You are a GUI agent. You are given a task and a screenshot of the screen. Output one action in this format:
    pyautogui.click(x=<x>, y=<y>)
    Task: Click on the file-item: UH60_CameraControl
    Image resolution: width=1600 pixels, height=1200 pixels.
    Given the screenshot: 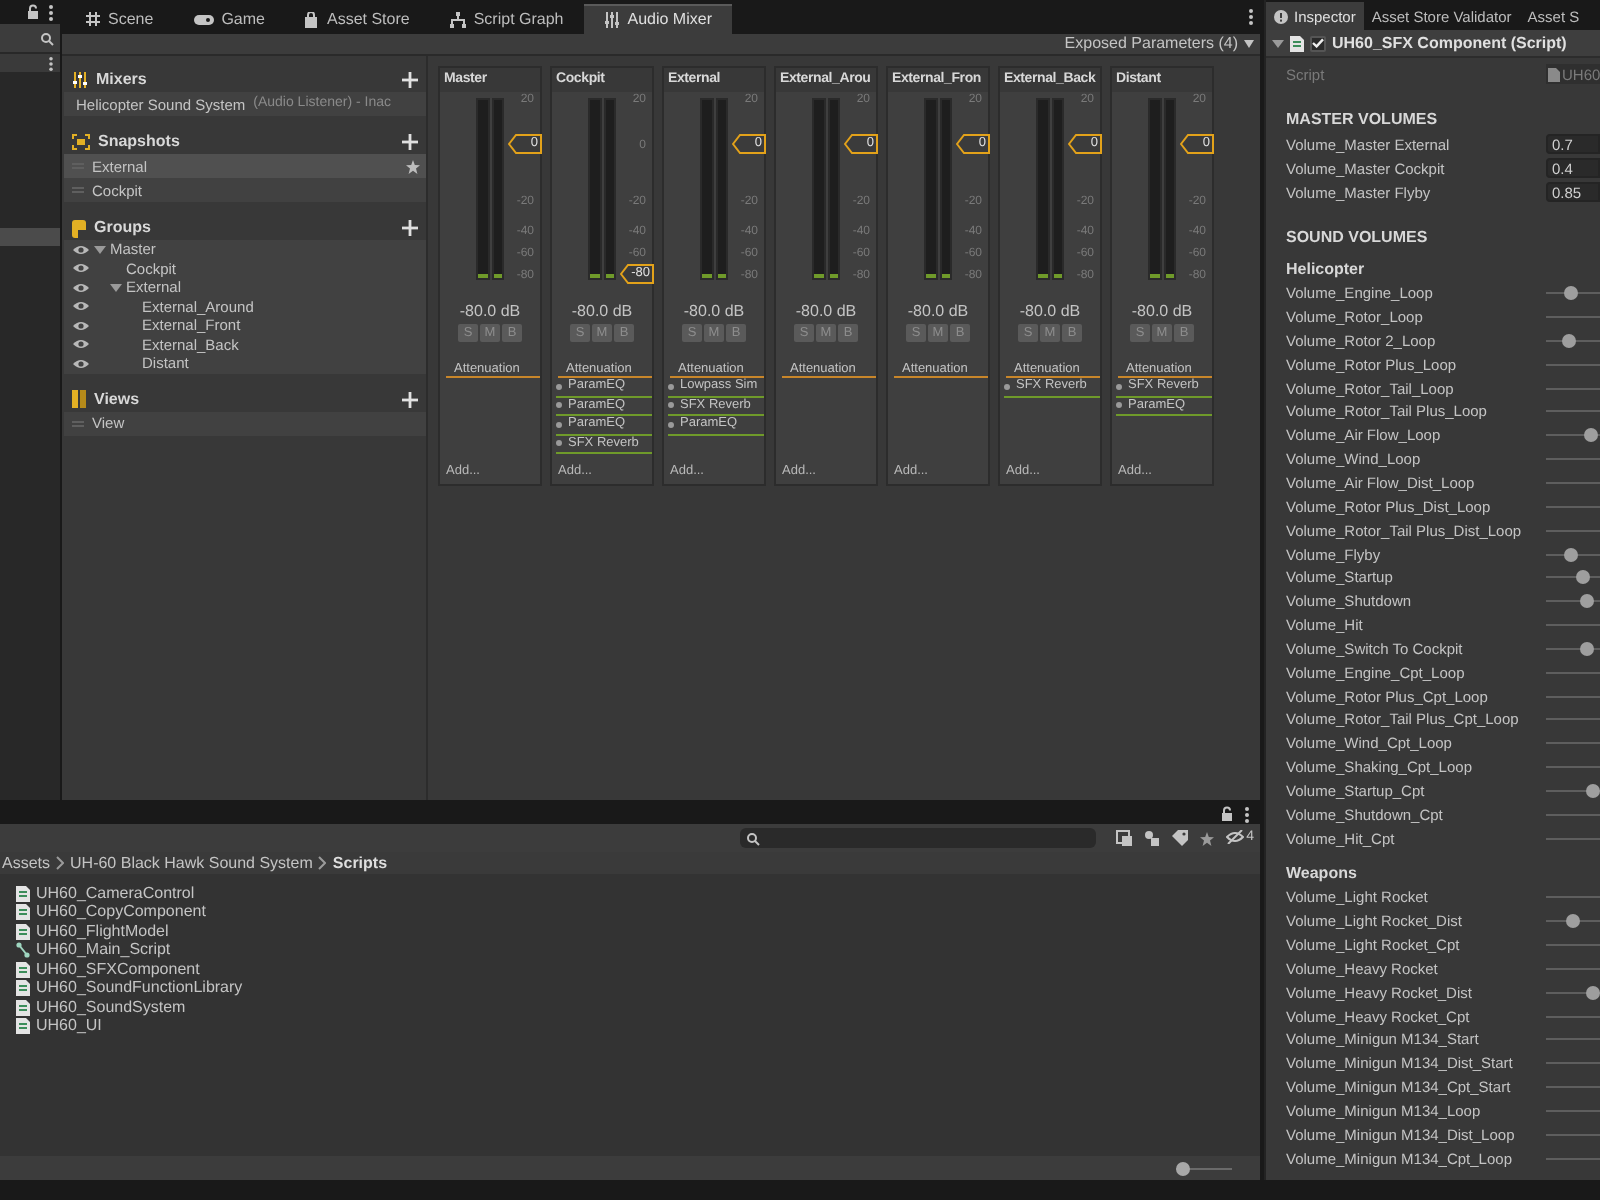 What is the action you would take?
    pyautogui.click(x=638, y=893)
    